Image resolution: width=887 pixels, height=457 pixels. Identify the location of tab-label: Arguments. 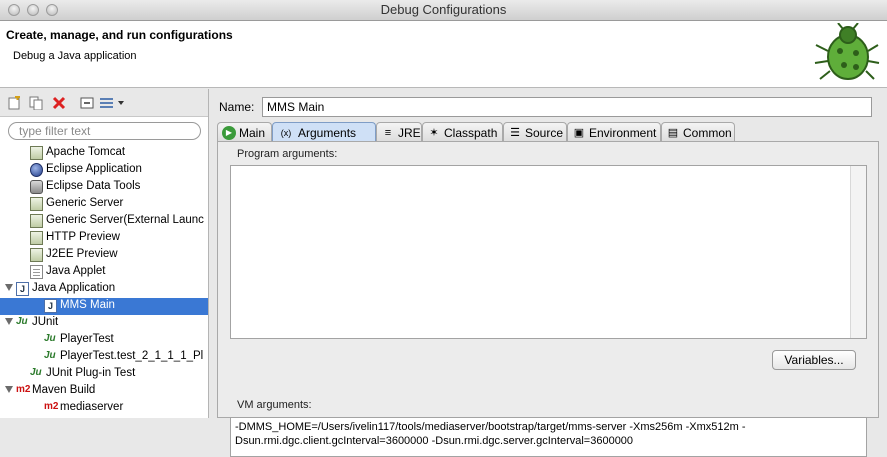
(327, 133).